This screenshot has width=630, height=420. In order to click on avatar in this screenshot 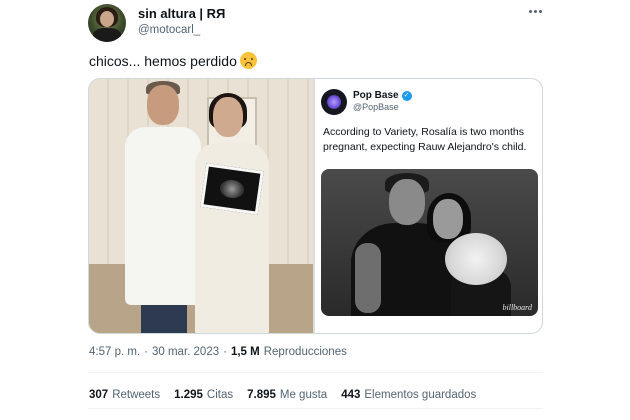, I will do `click(107, 23)`.